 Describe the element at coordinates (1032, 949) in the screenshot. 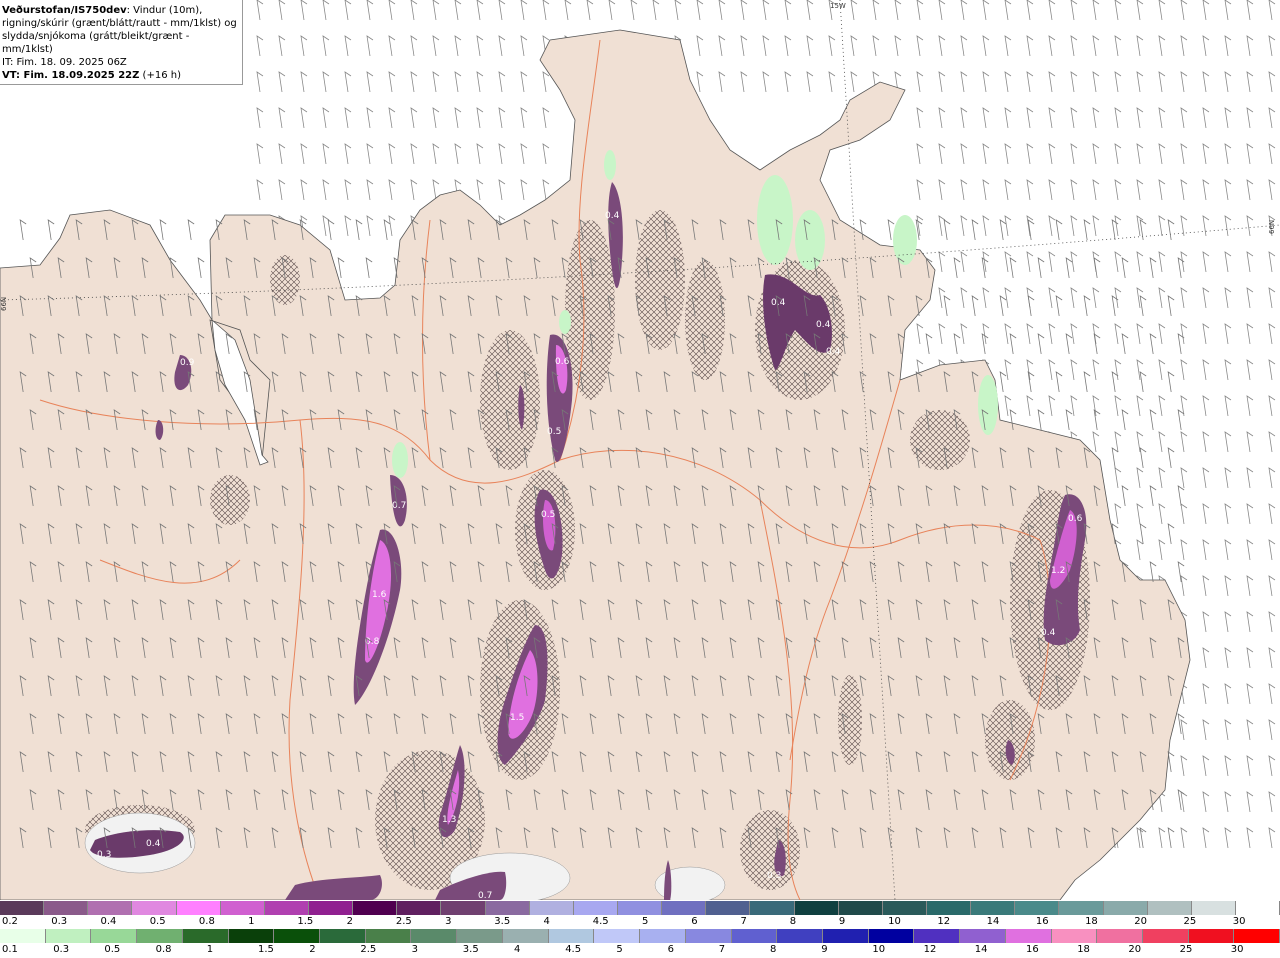

I see `legend-label: 16` at that location.